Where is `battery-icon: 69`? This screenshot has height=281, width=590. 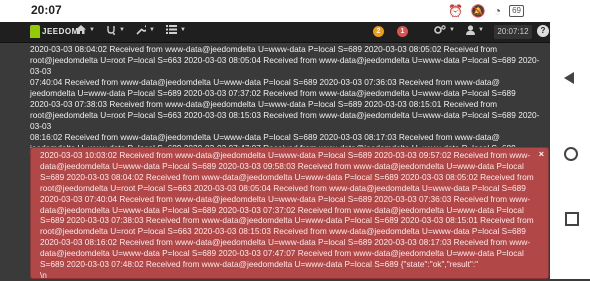 battery-icon: 69 is located at coordinates (516, 11).